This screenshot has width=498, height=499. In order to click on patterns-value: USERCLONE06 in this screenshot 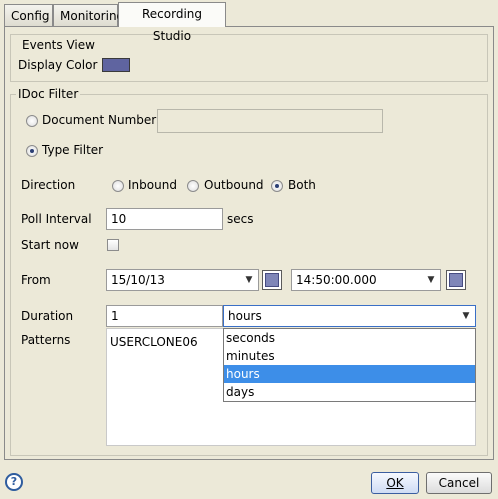, I will do `click(154, 342)`.